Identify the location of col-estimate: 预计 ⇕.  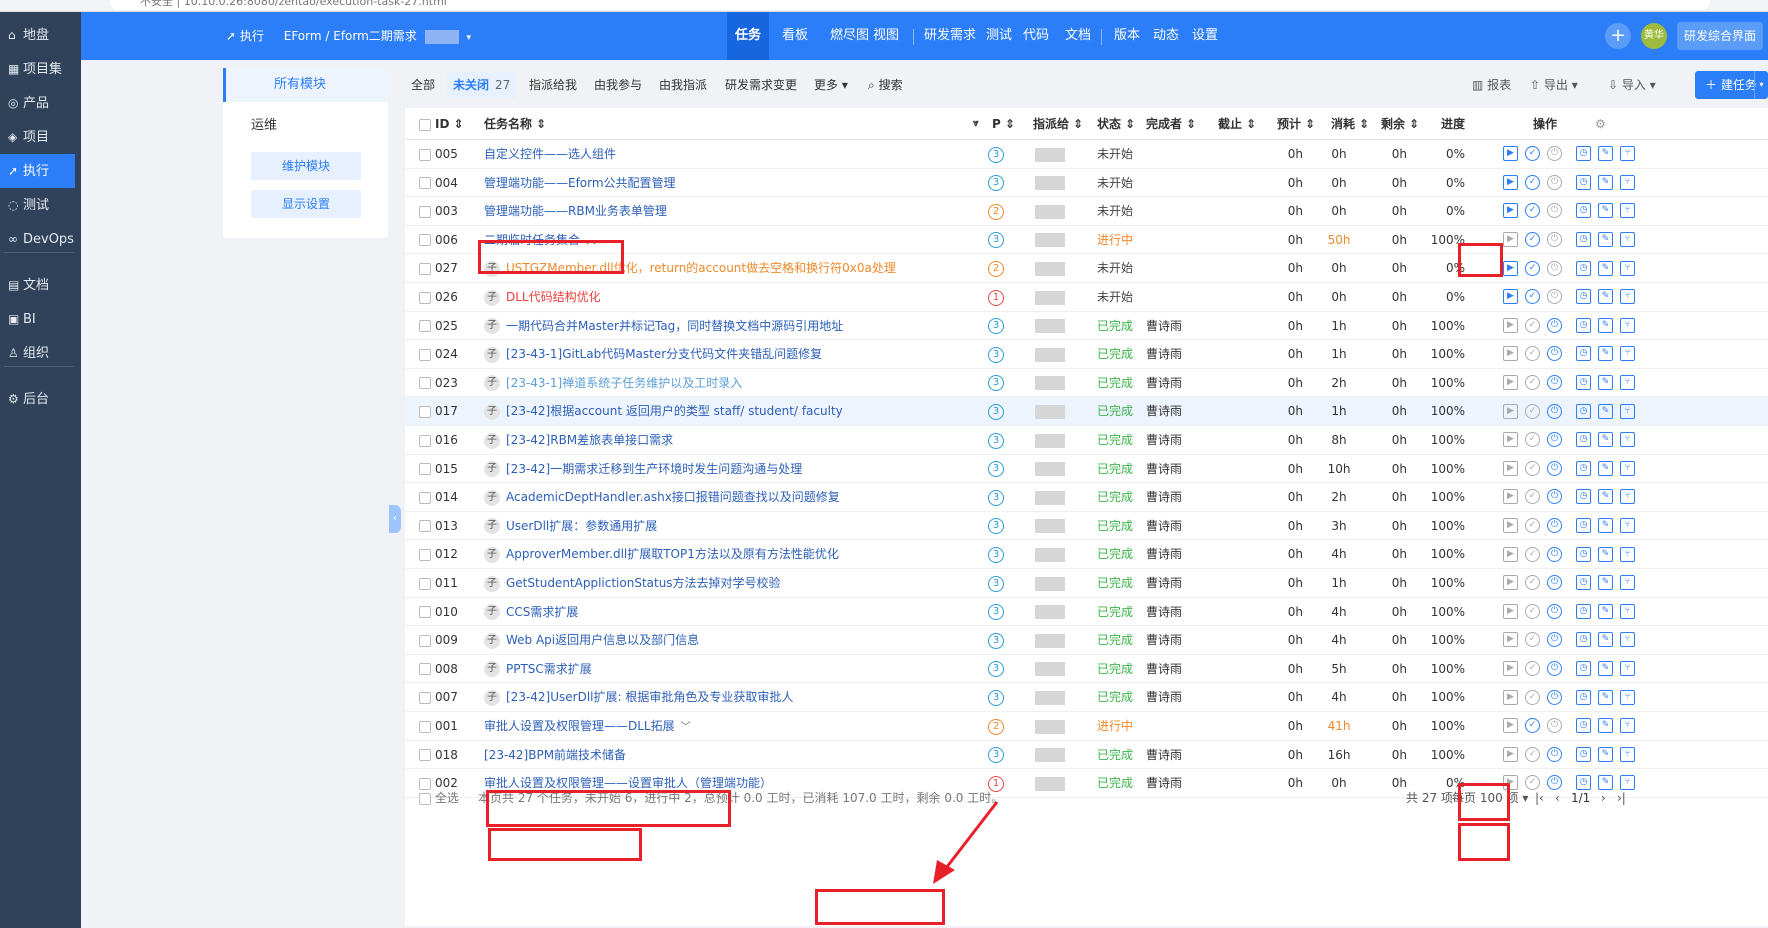
(1296, 124).